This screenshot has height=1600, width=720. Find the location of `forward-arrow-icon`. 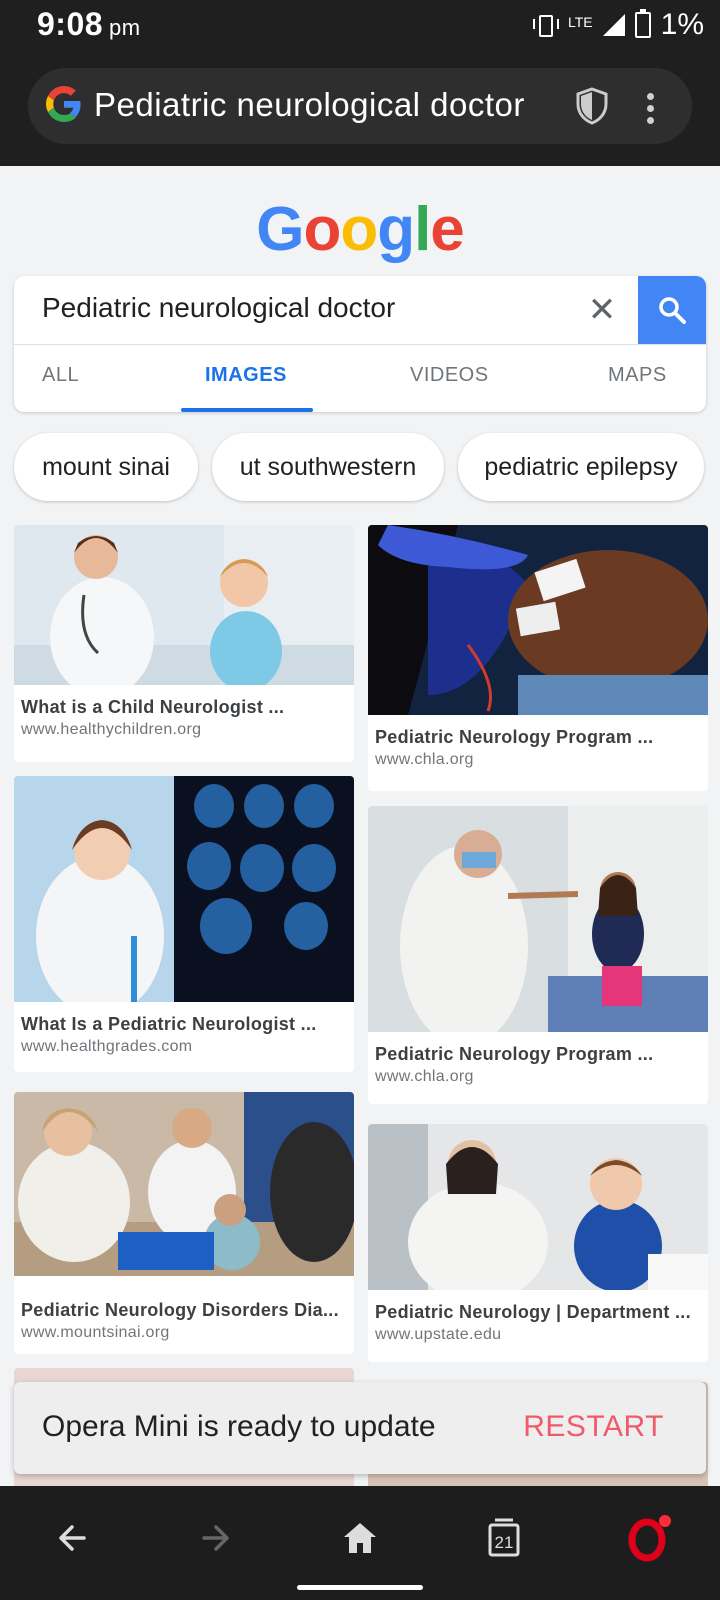

forward-arrow-icon is located at coordinates (215, 1538).